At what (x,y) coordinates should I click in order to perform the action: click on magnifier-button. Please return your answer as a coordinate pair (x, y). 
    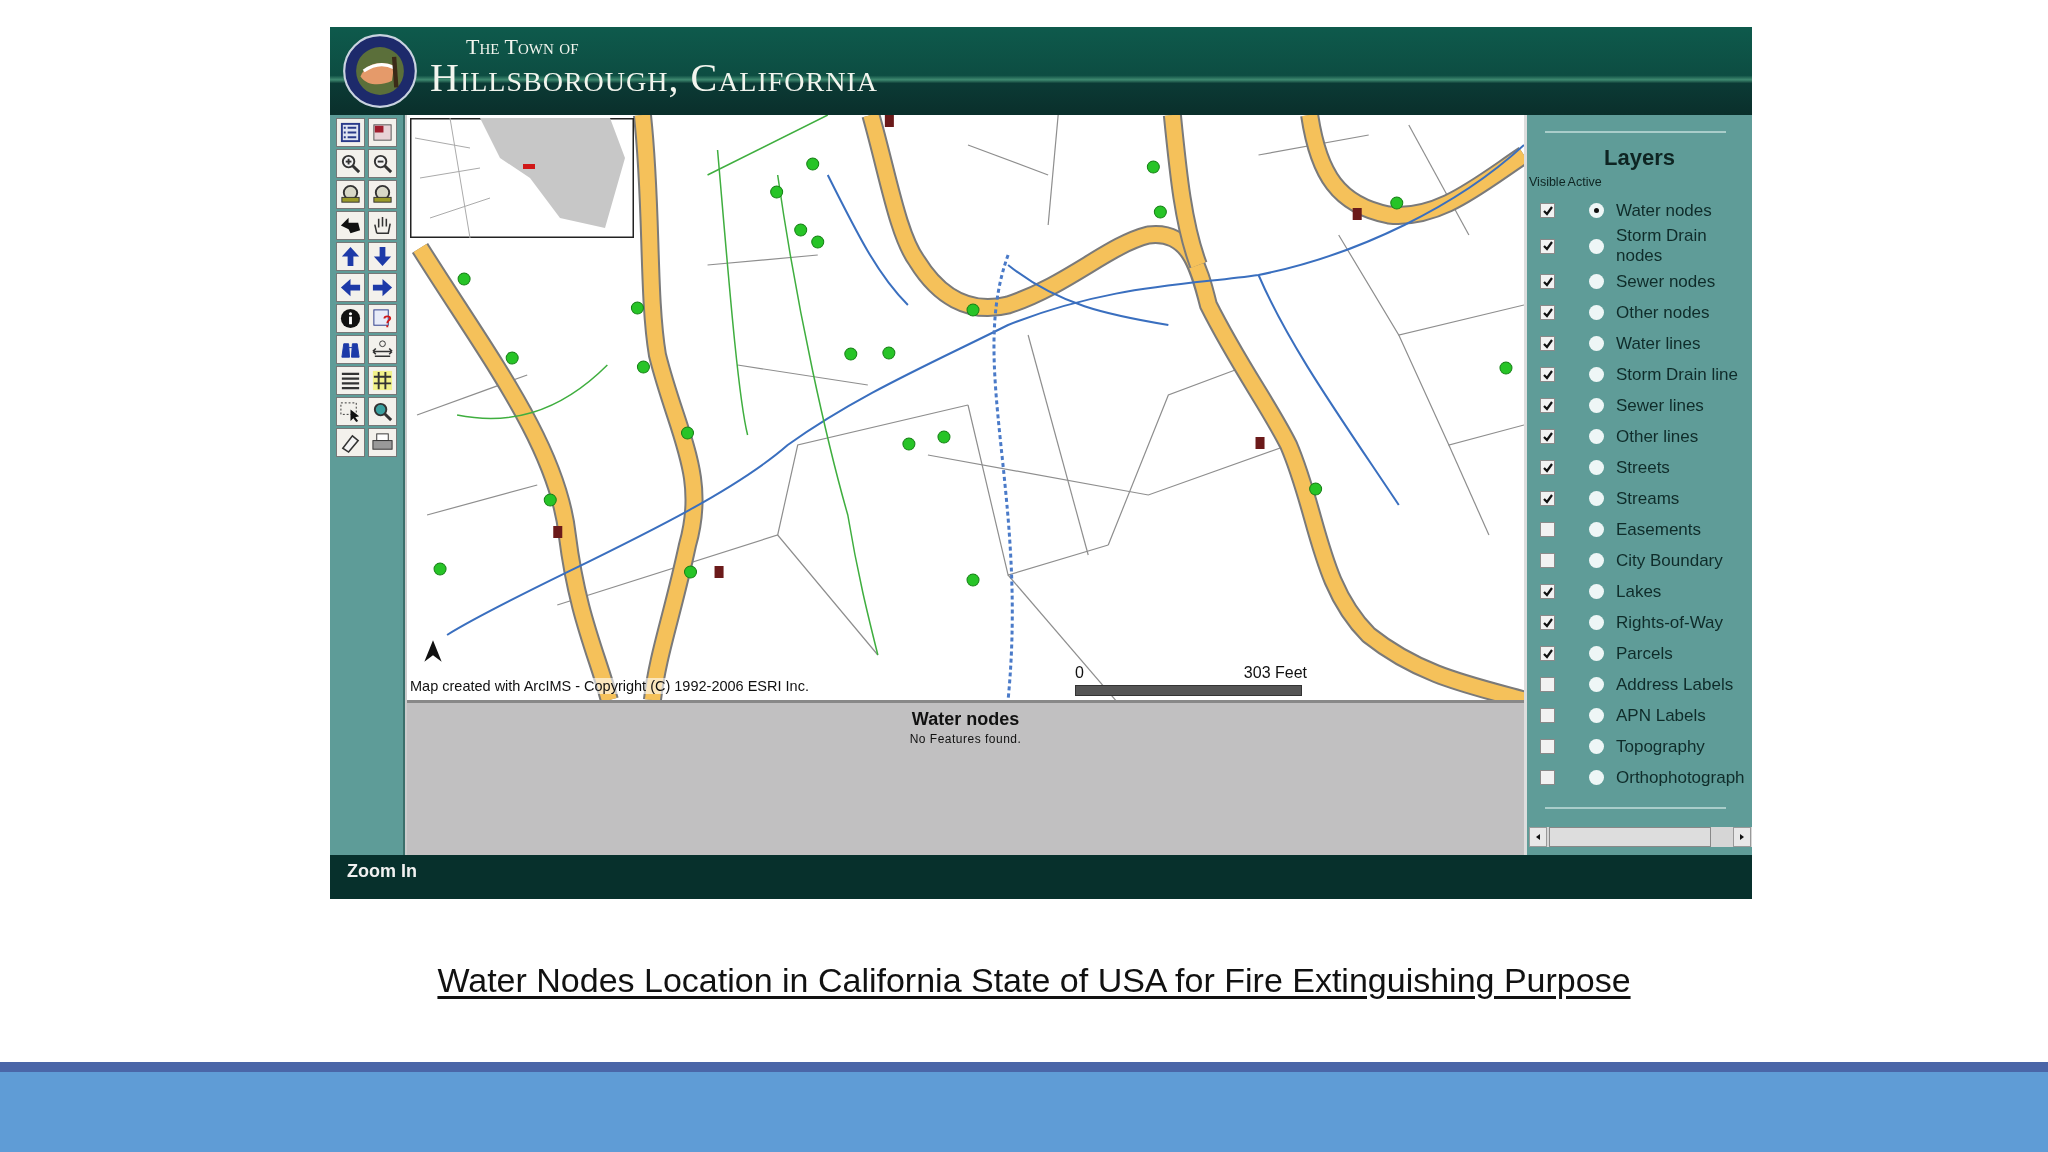
    Looking at the image, I should click on (382, 411).